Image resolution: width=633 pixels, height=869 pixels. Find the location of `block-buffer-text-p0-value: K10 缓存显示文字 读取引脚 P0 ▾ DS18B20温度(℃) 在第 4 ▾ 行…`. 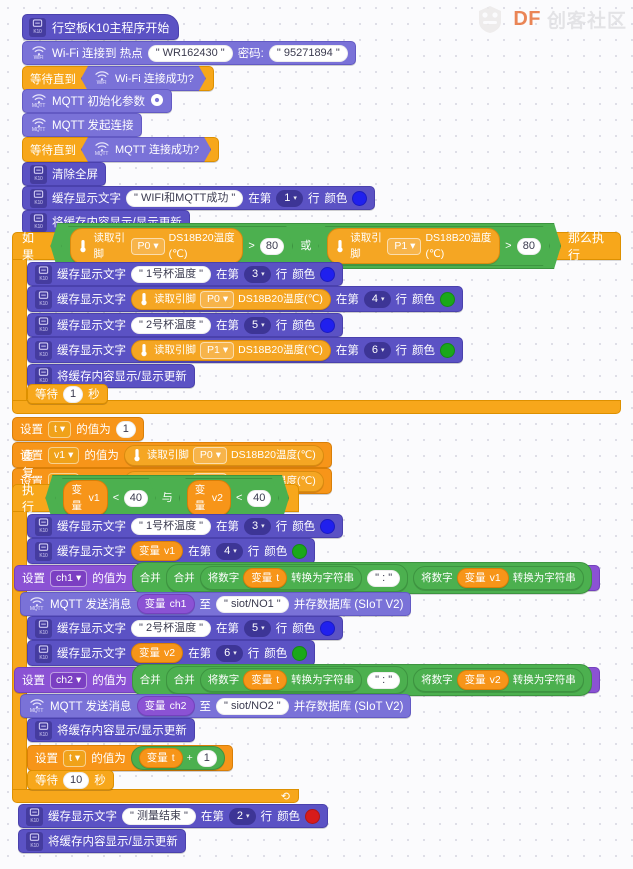

block-buffer-text-p0-value: K10 缓存显示文字 读取引脚 P0 ▾ DS18B20温度(℃) 在第 4 ▾ 行… is located at coordinates (245, 299).